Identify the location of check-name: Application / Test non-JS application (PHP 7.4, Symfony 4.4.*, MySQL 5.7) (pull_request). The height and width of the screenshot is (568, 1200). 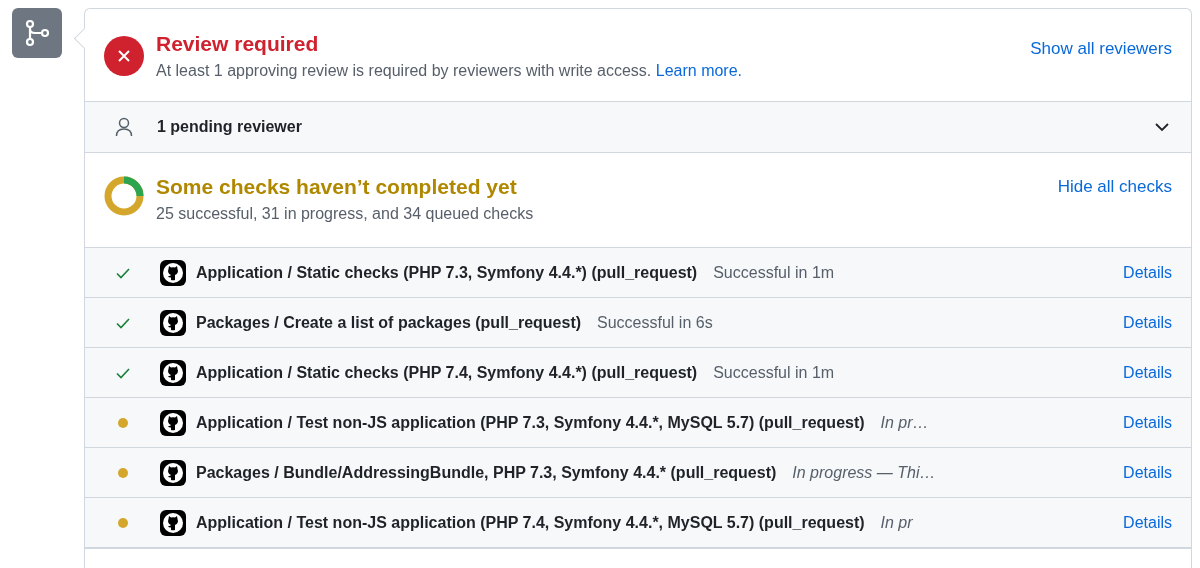
(530, 522).